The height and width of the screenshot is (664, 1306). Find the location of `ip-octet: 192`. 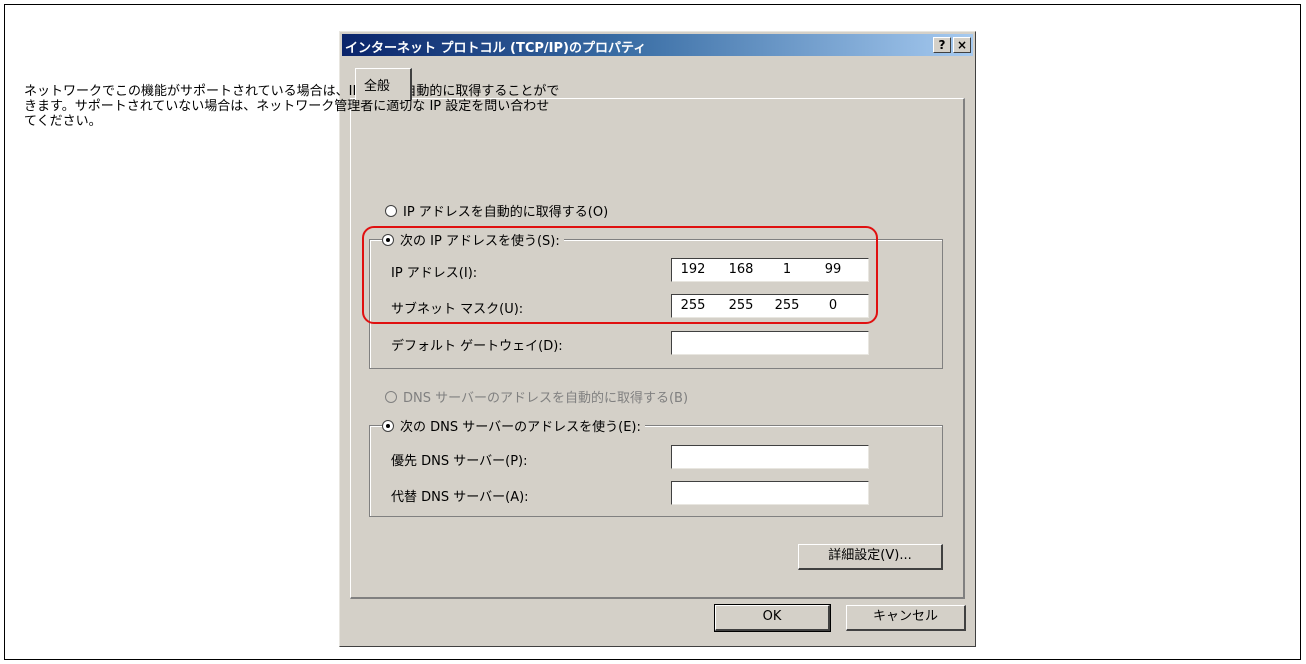

ip-octet: 192 is located at coordinates (693, 269).